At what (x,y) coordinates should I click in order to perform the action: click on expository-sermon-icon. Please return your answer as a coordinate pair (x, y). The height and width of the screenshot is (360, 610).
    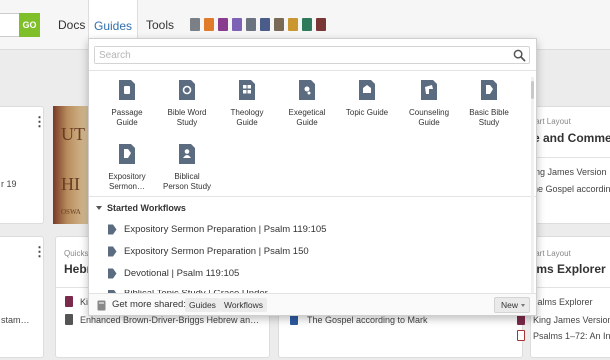
    Looking at the image, I should click on (127, 154).